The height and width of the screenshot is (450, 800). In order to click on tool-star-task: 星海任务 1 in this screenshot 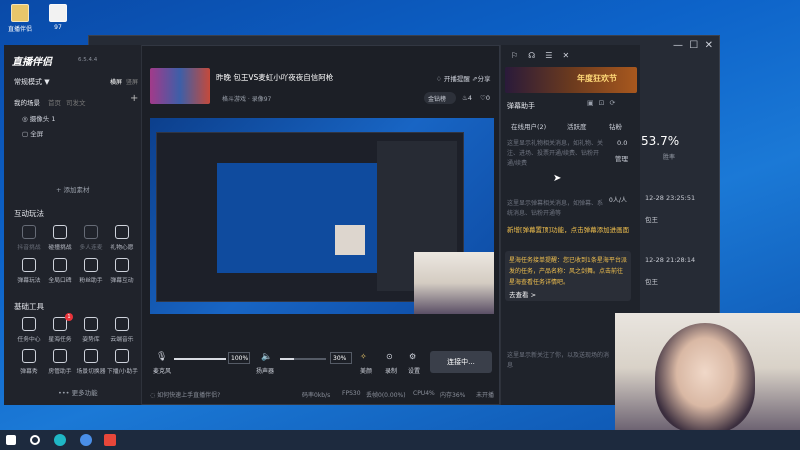, I will do `click(60, 328)`.